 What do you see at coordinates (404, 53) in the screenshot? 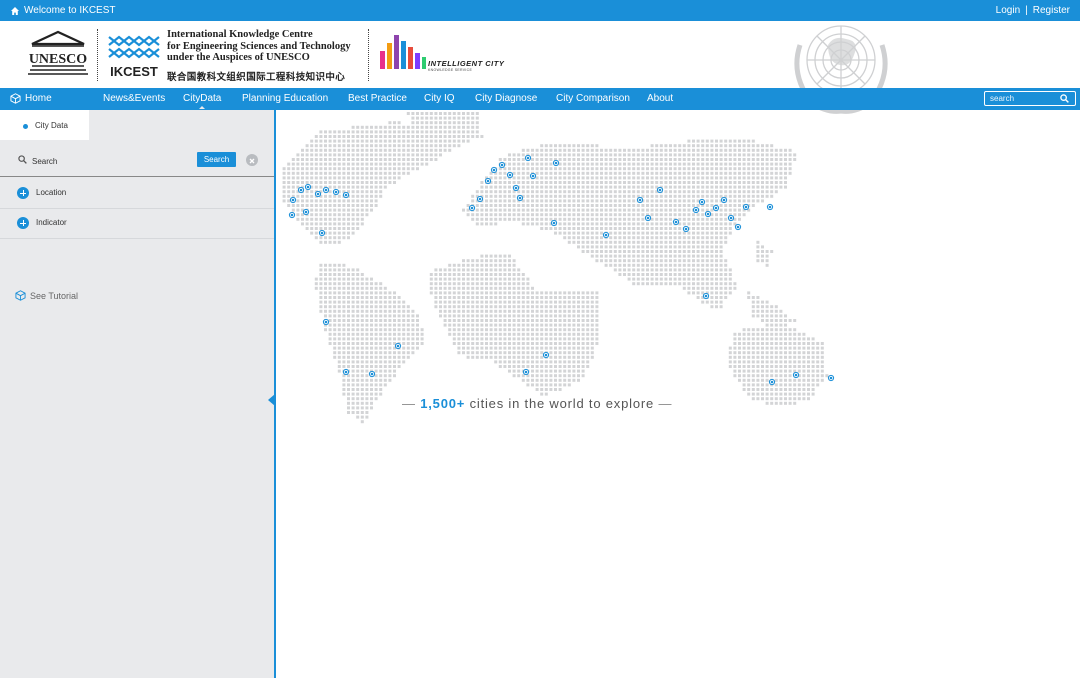
I see `intelligent-city-logo` at bounding box center [404, 53].